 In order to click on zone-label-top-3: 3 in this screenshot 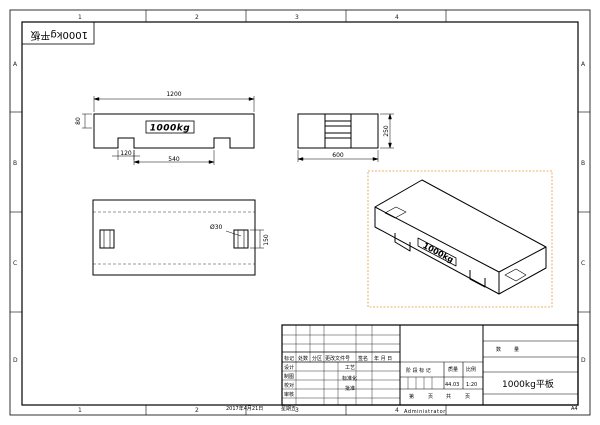, I will do `click(297, 17)`.